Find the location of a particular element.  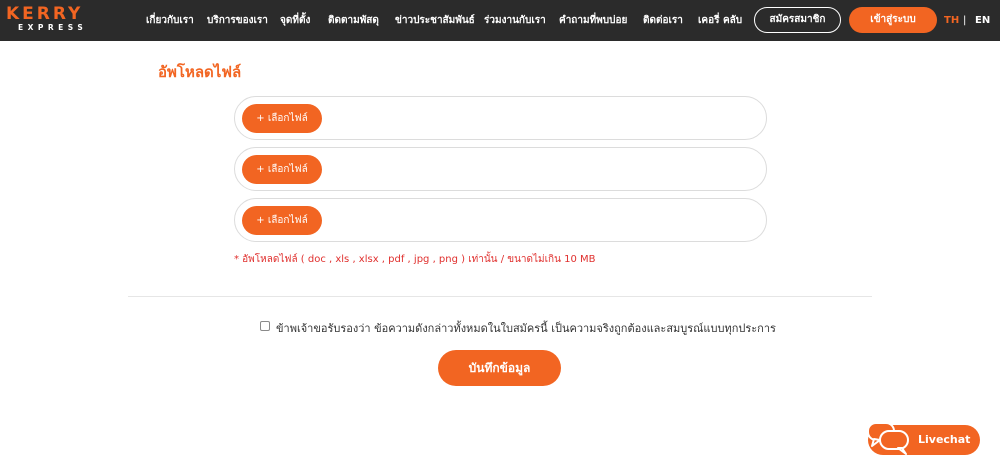

livechat-label: Livechat is located at coordinates (944, 439).